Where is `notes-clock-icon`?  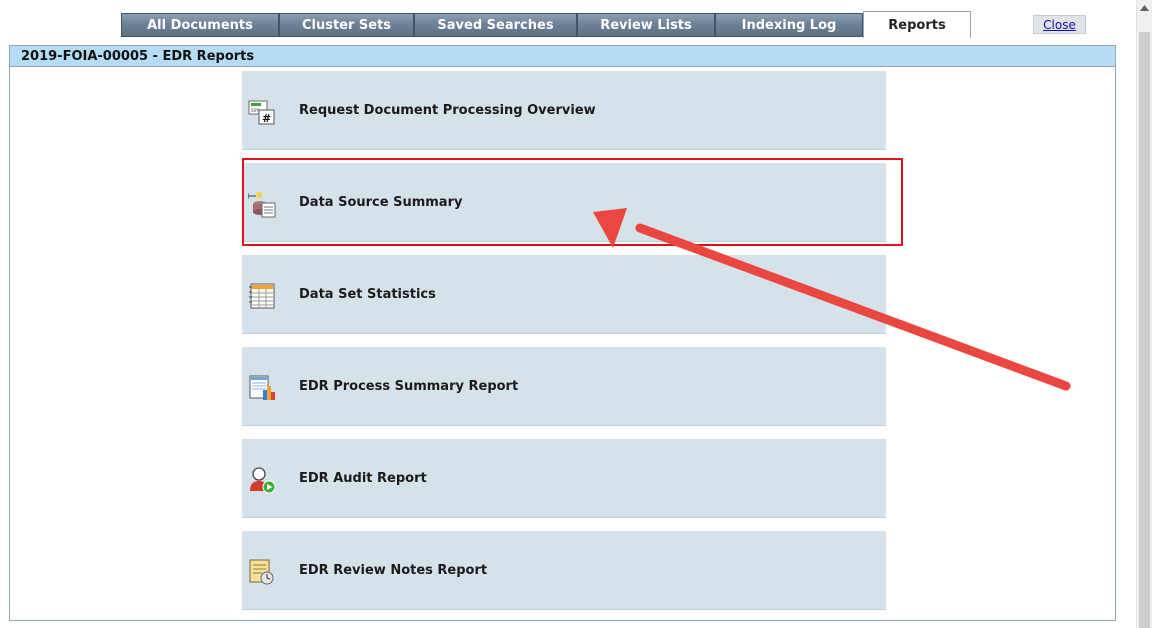
notes-clock-icon is located at coordinates (261, 572).